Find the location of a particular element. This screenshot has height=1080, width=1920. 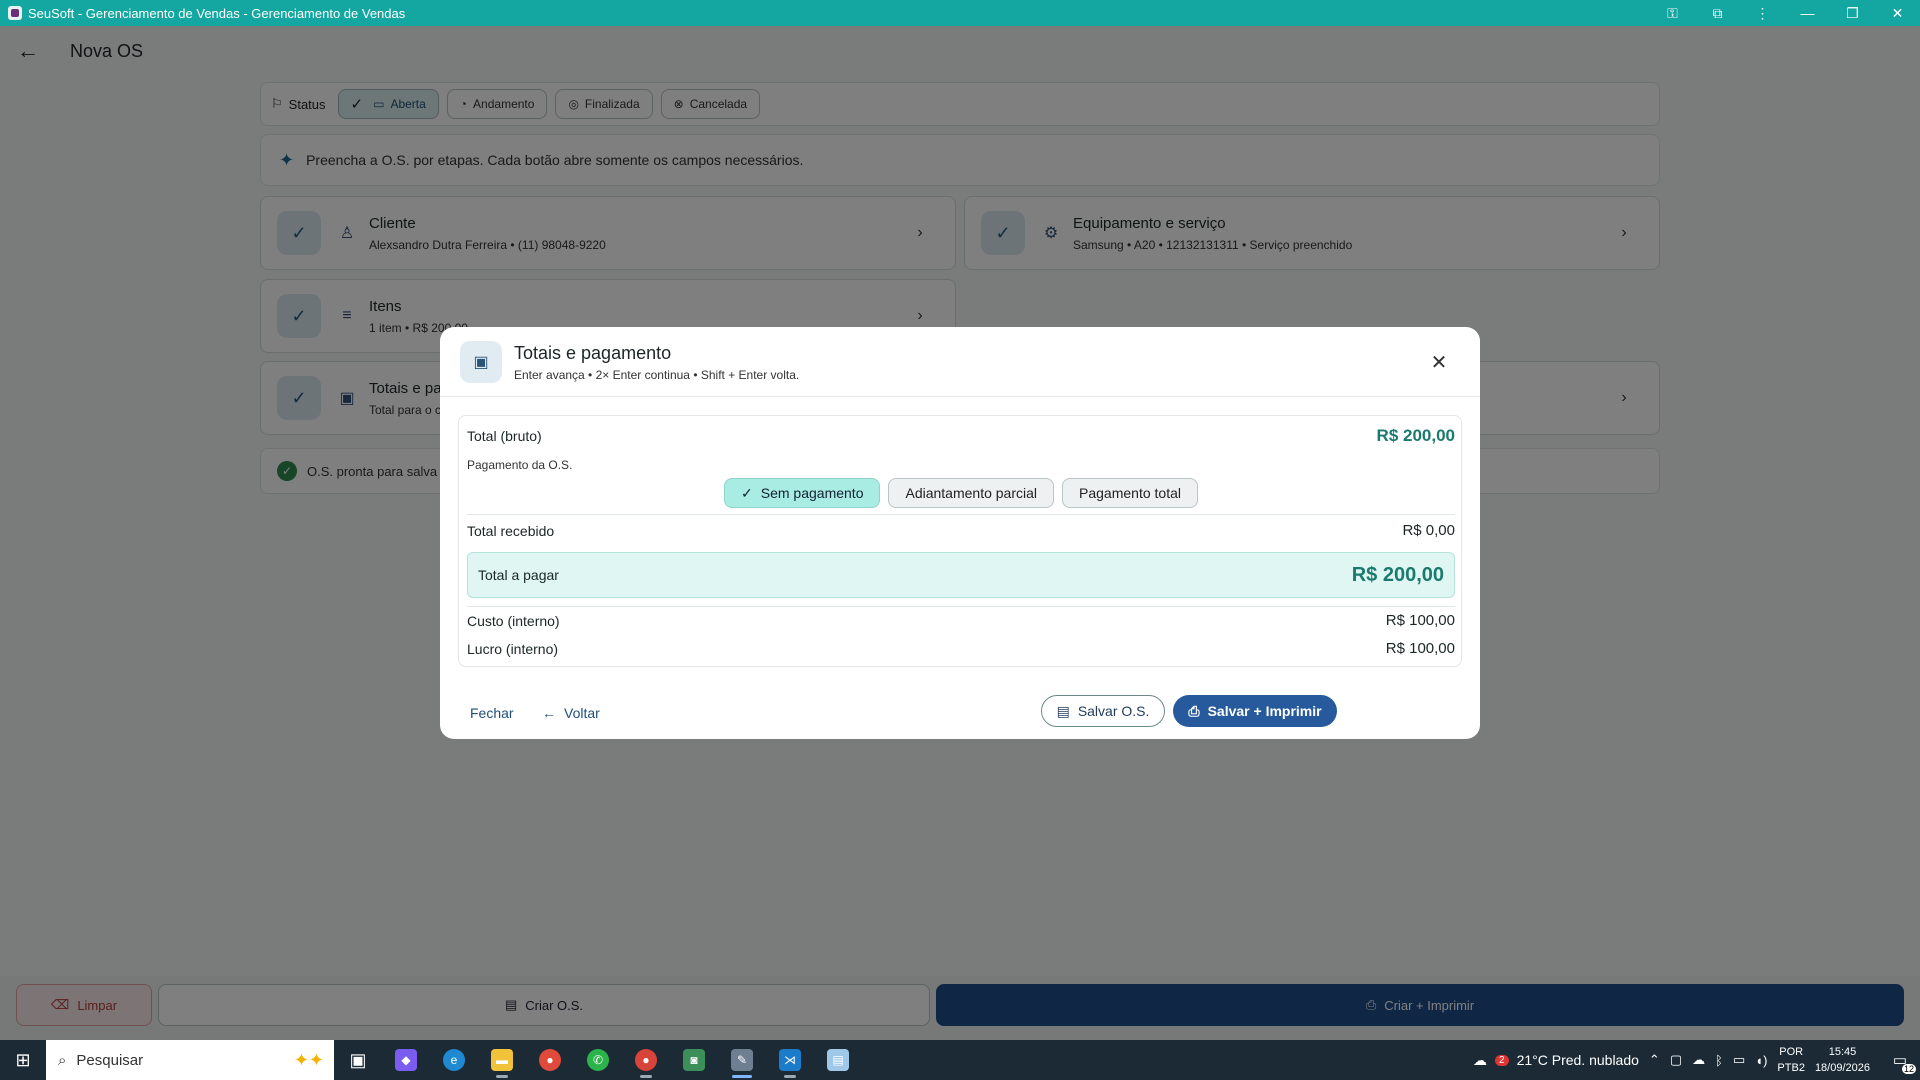

windows-start-icon: ⊞ is located at coordinates (23, 1060).